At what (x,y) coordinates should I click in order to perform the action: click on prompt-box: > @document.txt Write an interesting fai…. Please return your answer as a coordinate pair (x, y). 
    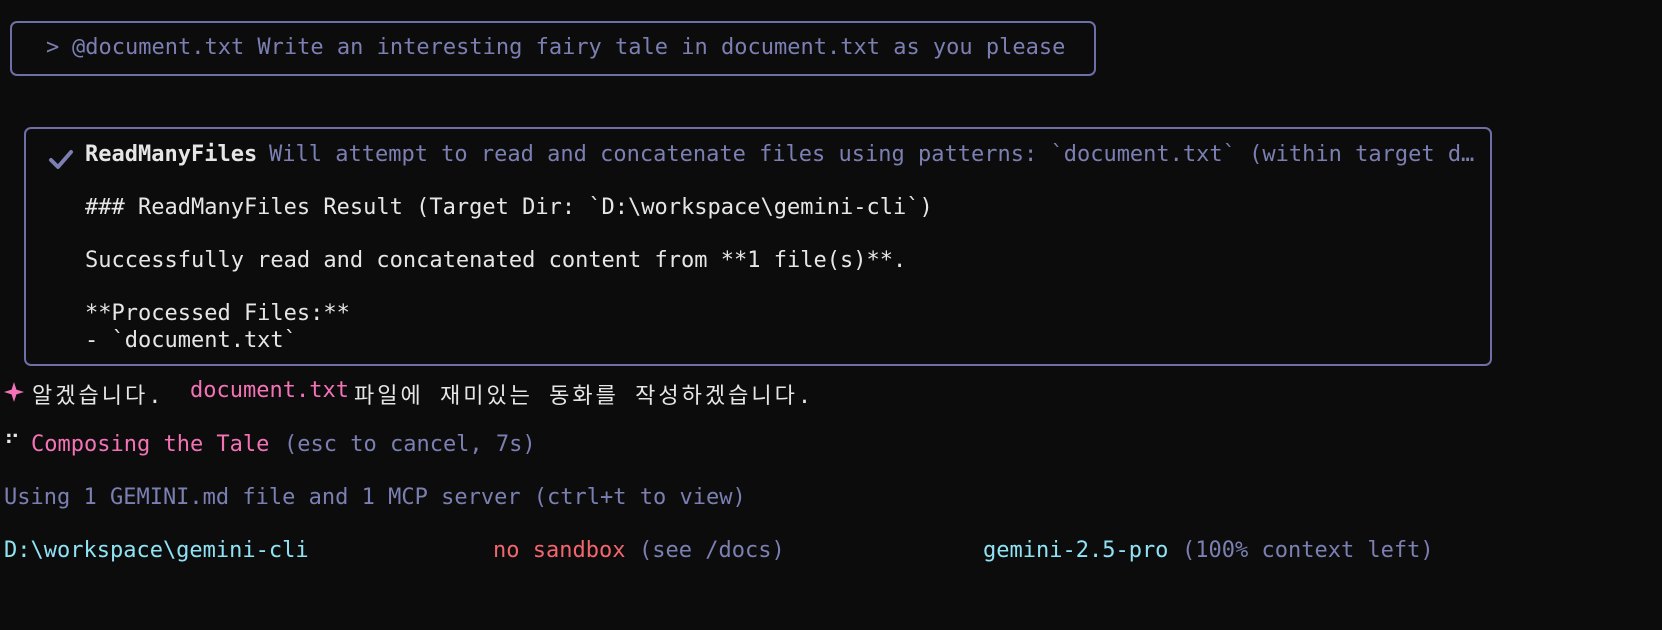
    Looking at the image, I should click on (553, 48).